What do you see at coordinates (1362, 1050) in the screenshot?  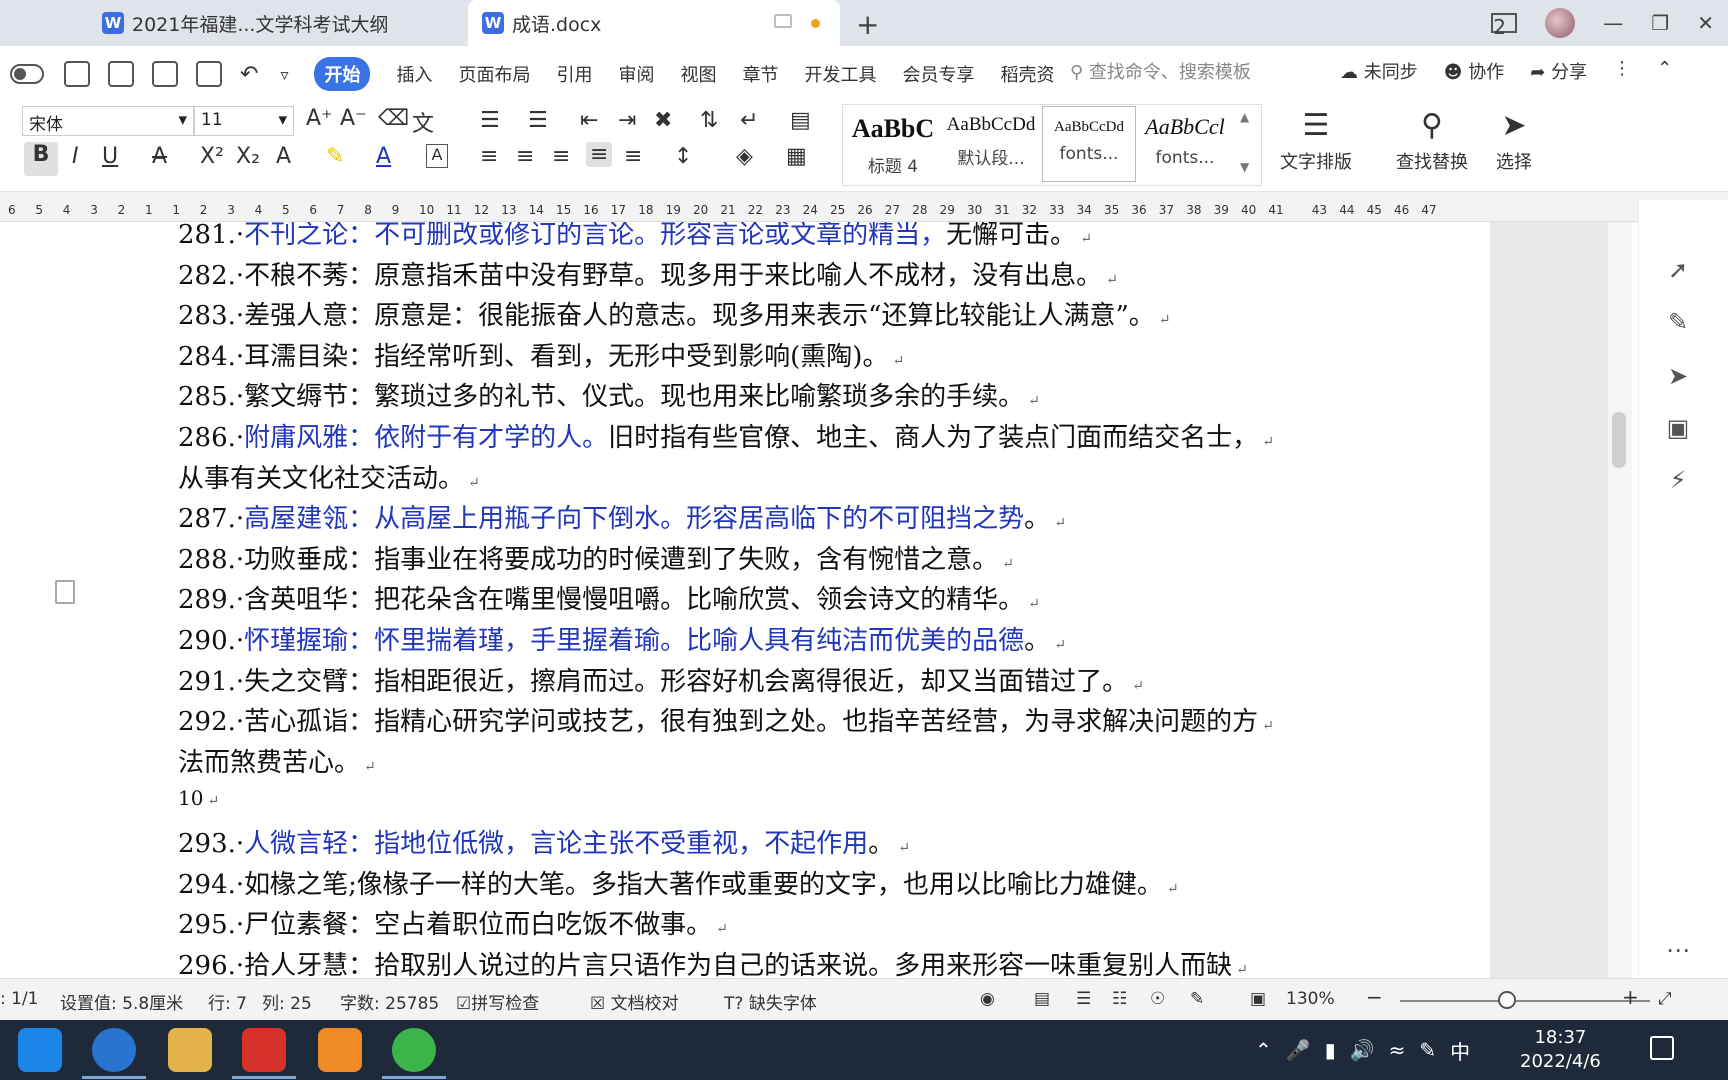 I see `volume-icon: 🔊` at bounding box center [1362, 1050].